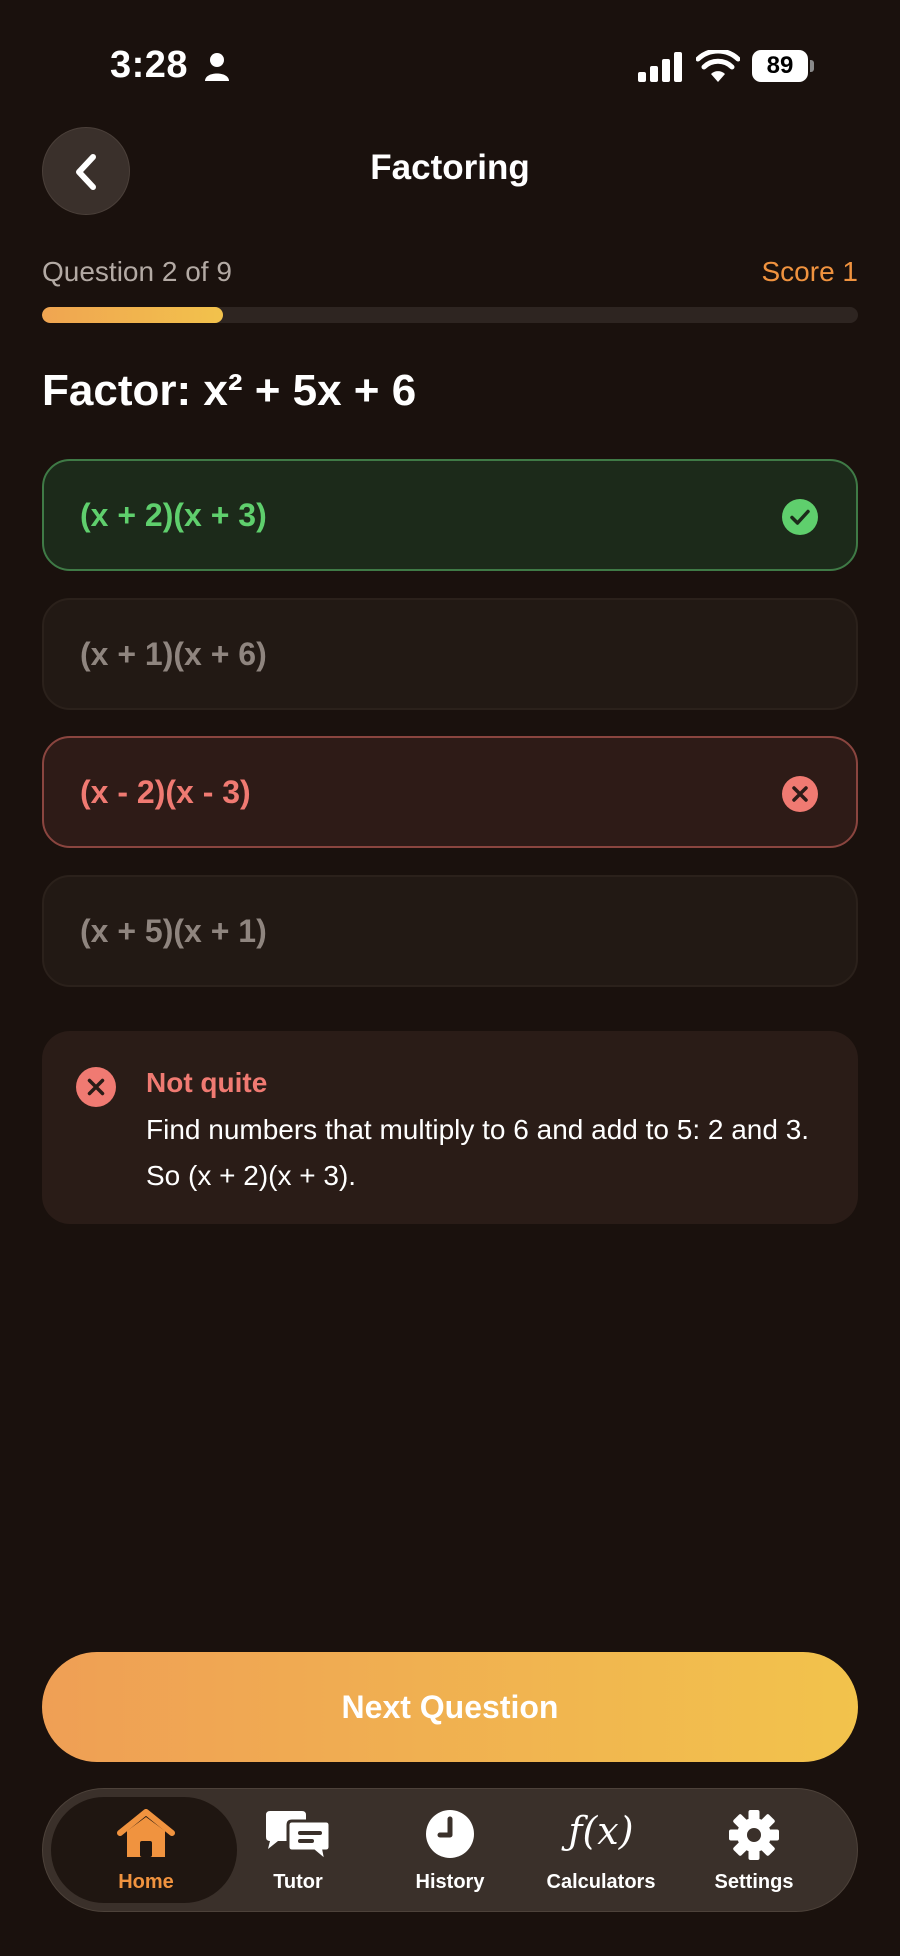 The height and width of the screenshot is (1956, 900). I want to click on progress-bar, so click(450, 315).